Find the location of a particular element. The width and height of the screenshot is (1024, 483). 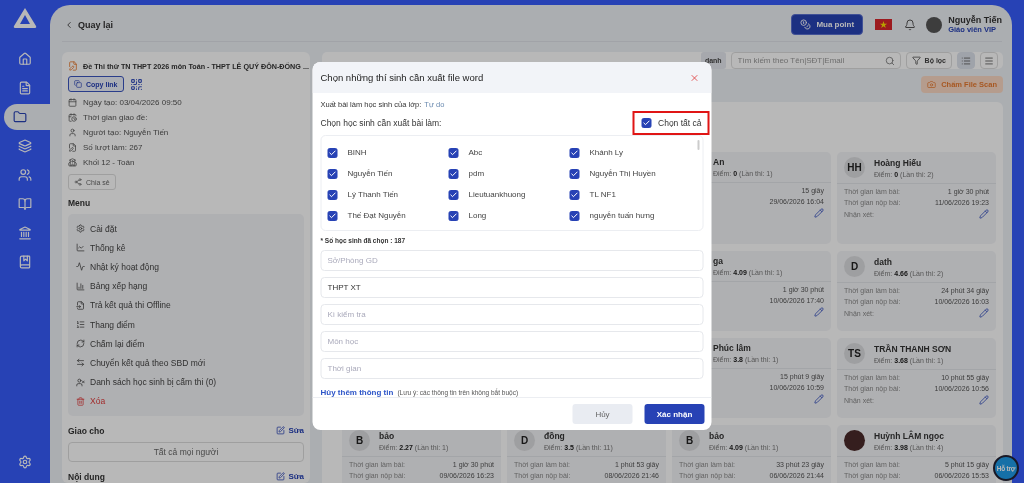

section-title: Menu is located at coordinates (79, 203).